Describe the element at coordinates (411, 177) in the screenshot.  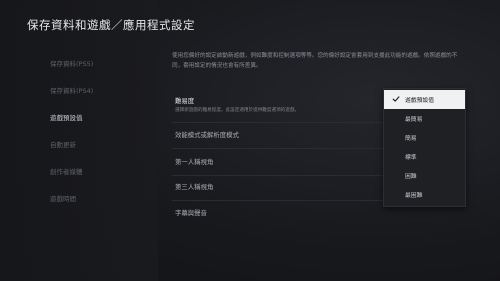
I see `option-label: 困難` at that location.